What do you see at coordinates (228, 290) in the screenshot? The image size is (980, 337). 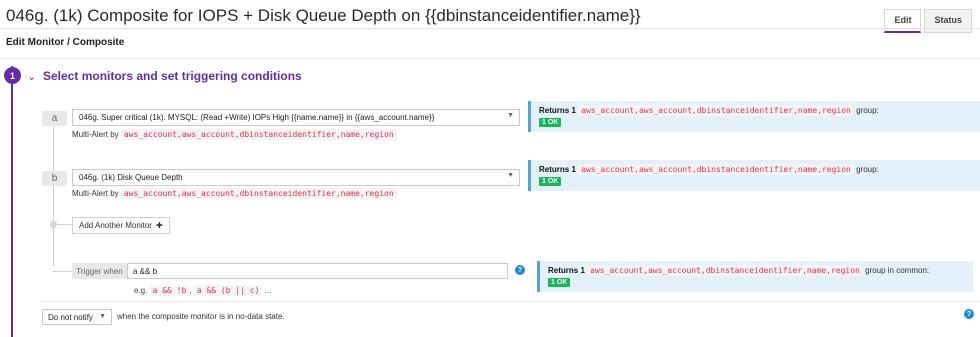 I see `example-code: a && (b || c)` at bounding box center [228, 290].